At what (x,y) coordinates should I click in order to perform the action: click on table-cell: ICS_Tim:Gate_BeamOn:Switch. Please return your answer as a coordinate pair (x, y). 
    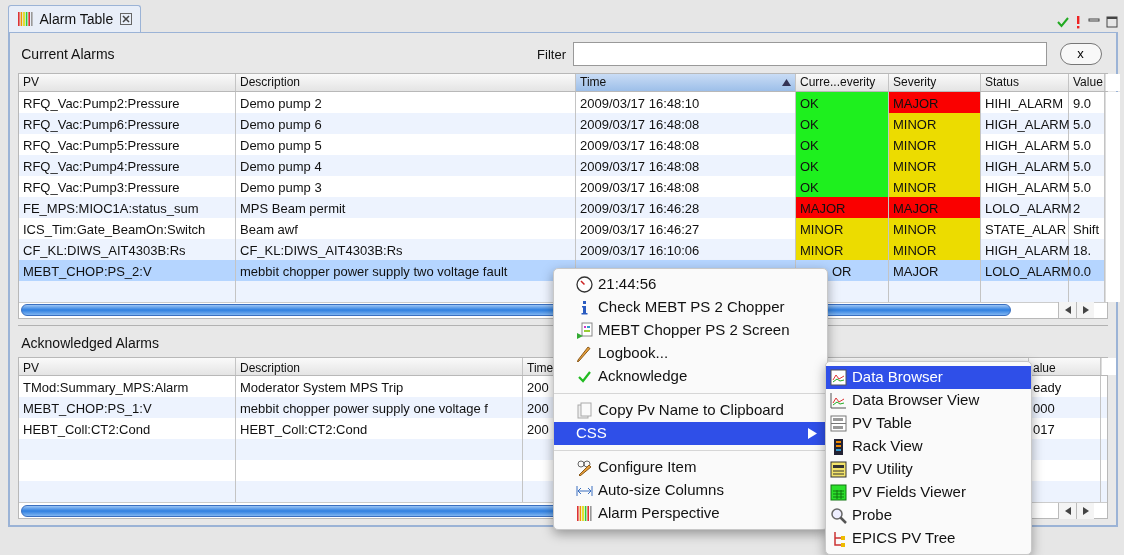
    Looking at the image, I should click on (127, 228).